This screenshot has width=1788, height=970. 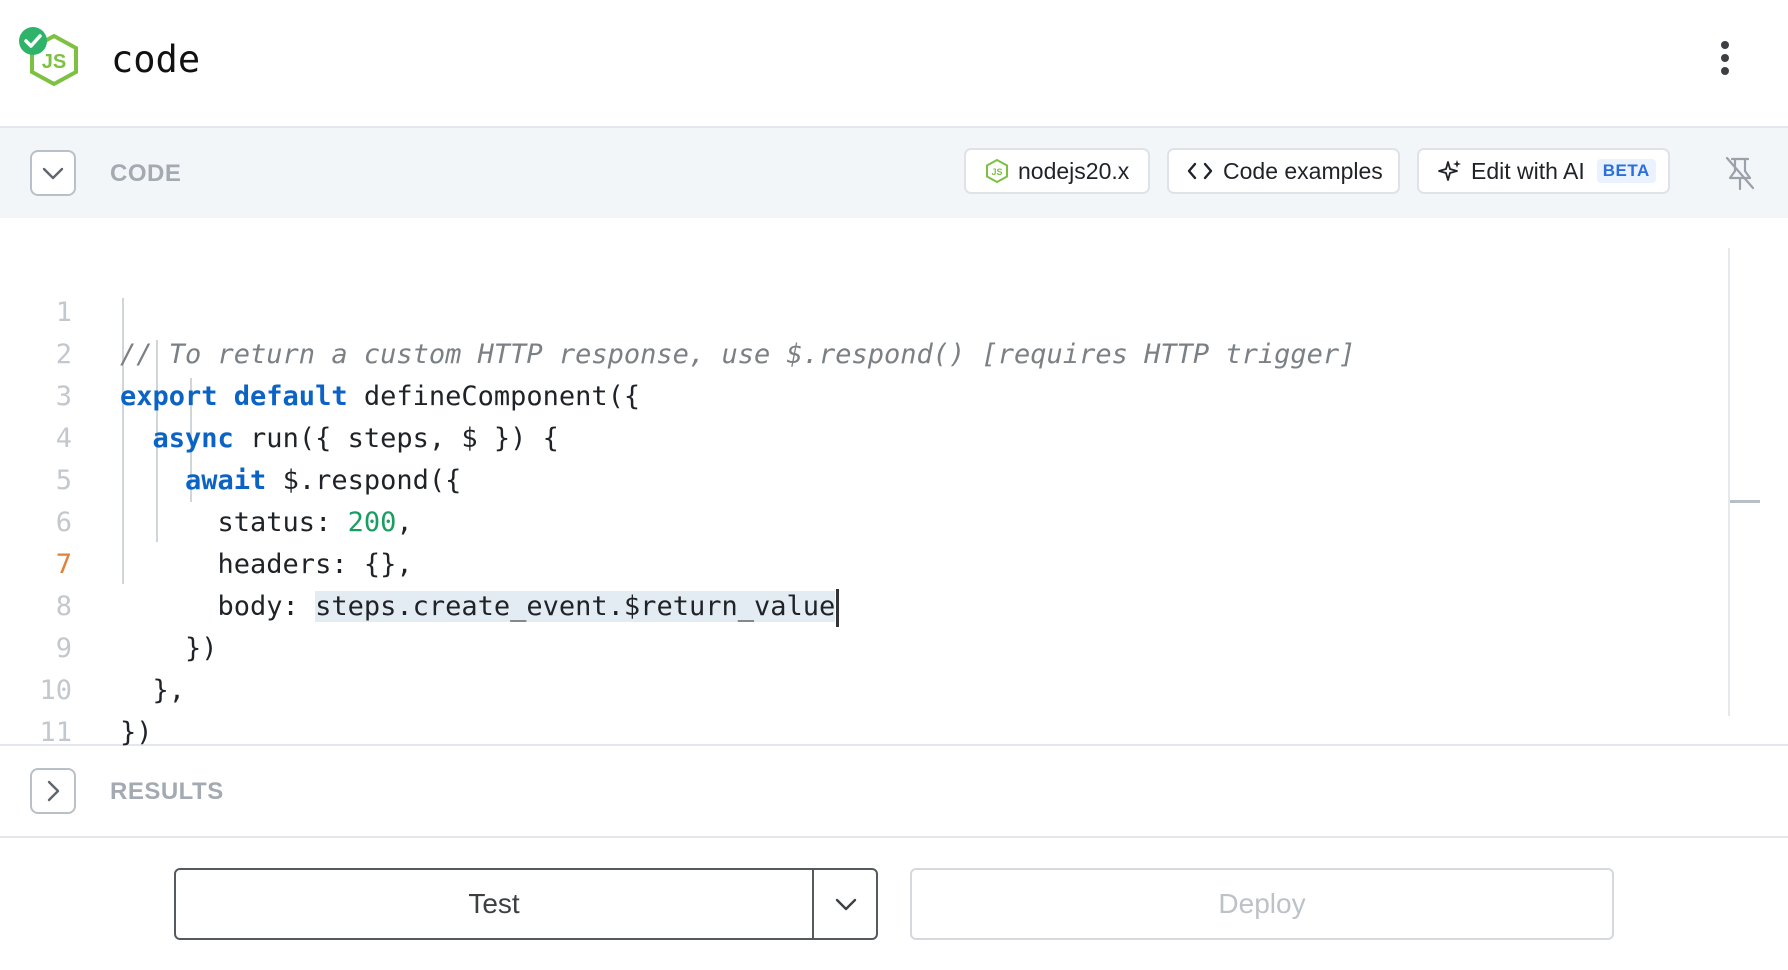 What do you see at coordinates (894, 792) in the screenshot?
I see `results-section-header: RESULTS` at bounding box center [894, 792].